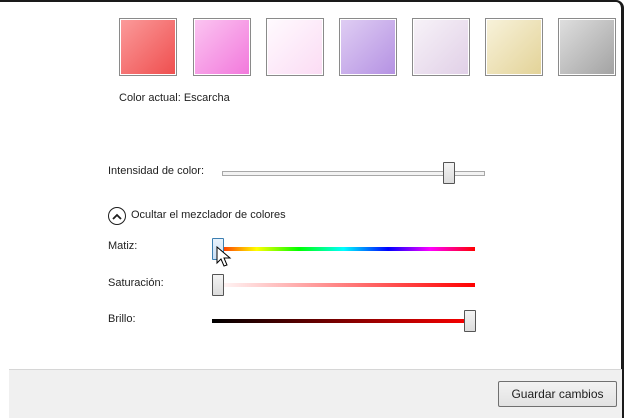 The width and height of the screenshot is (625, 418). What do you see at coordinates (449, 173) in the screenshot?
I see `intensity-slider-thumb` at bounding box center [449, 173].